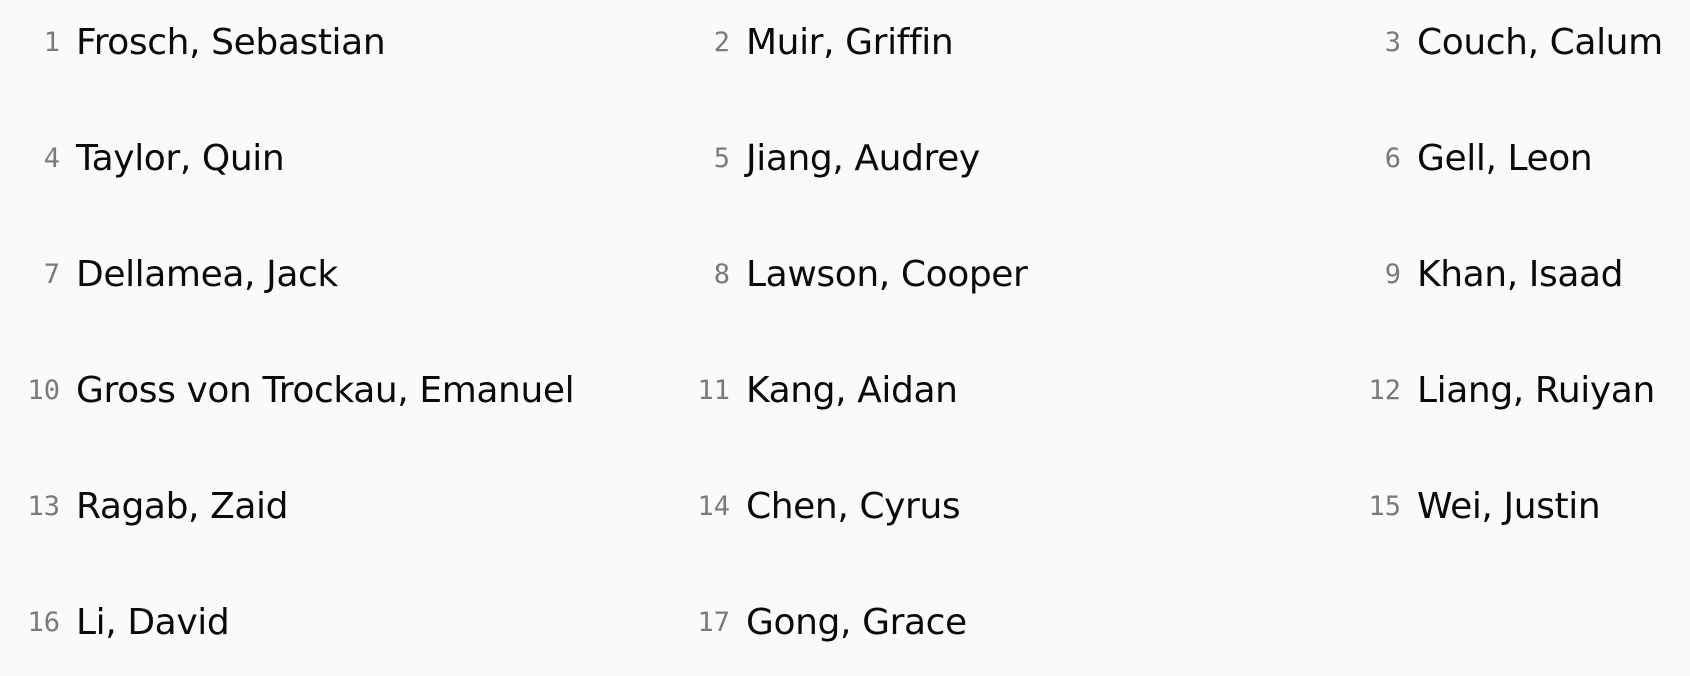 This screenshot has width=1690, height=676. I want to click on roster-number: 11, so click(713, 390).